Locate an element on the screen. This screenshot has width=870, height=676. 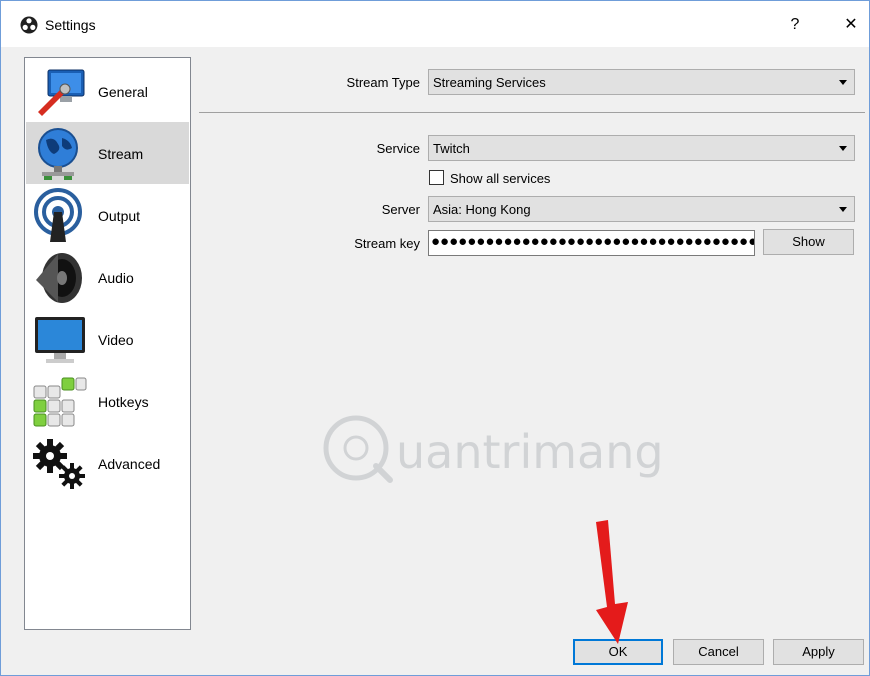
sidebar-item-stream: Stream is located at coordinates (107, 153).